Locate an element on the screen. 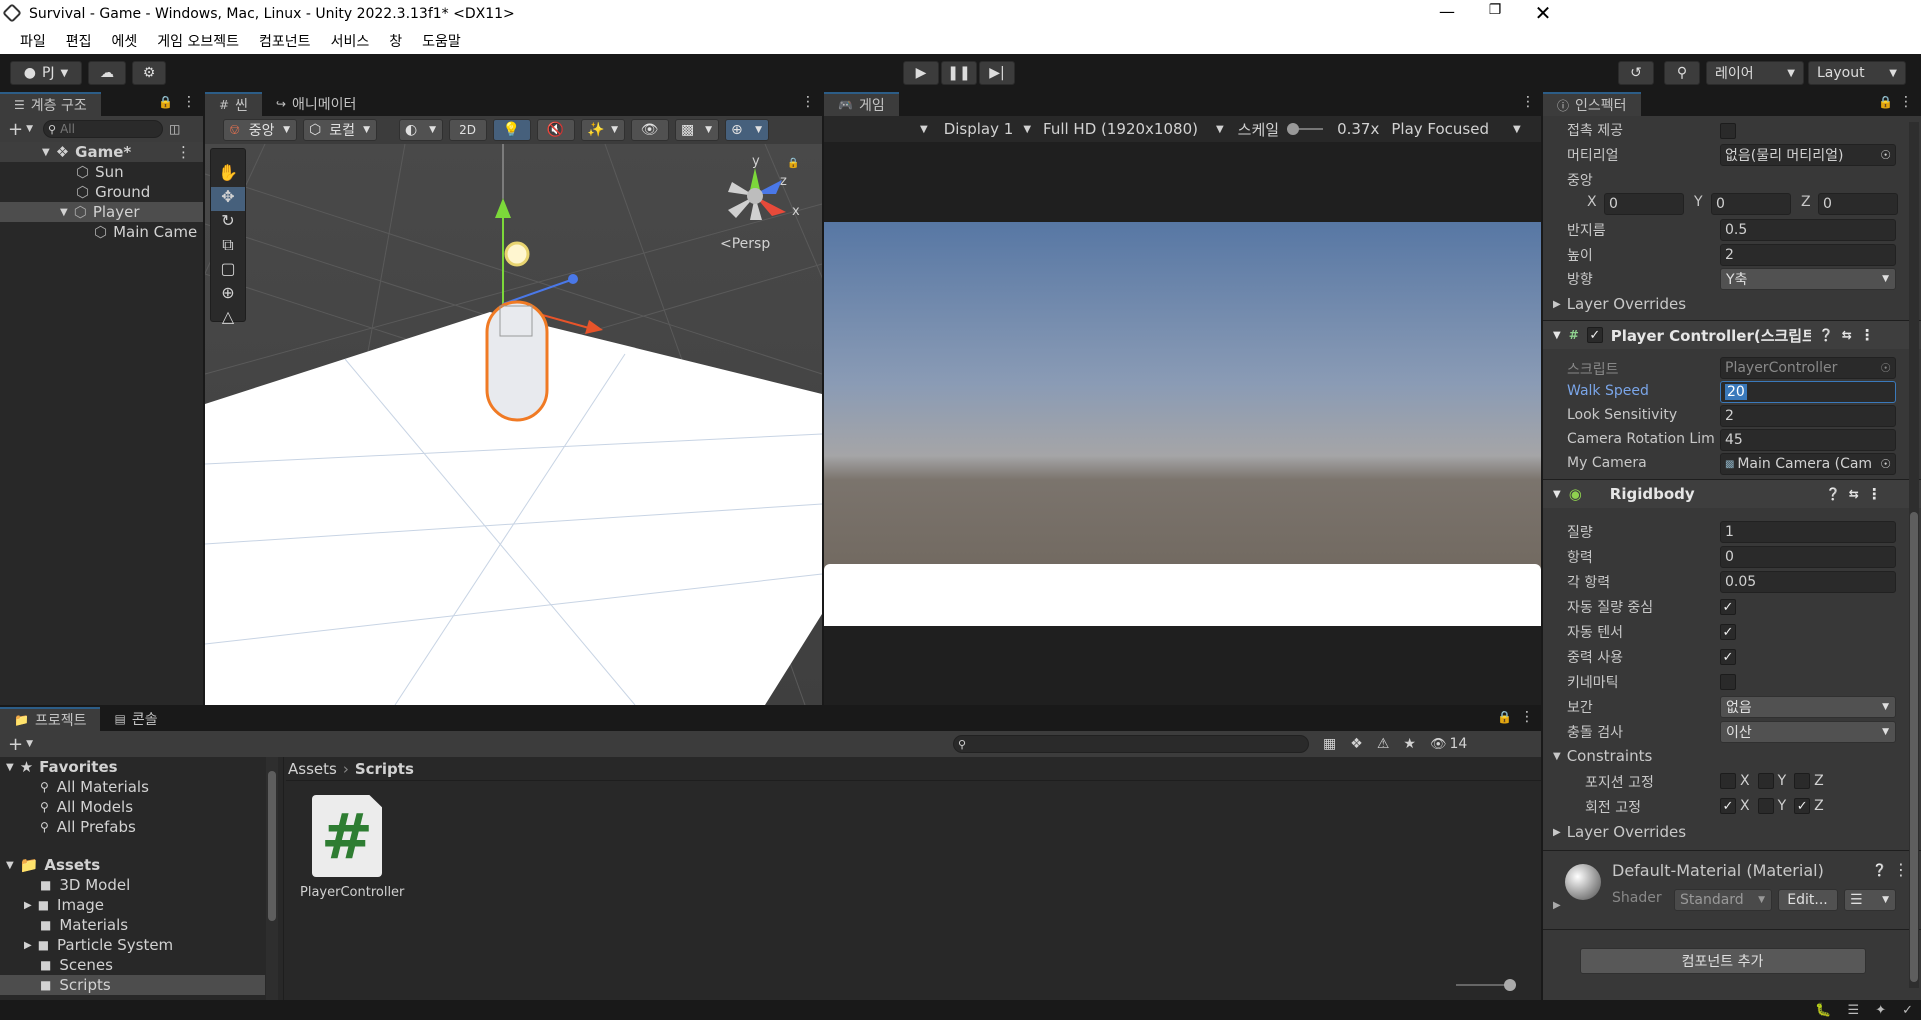  freeze-rotation-x-checkbox: ✓ is located at coordinates (1728, 806).